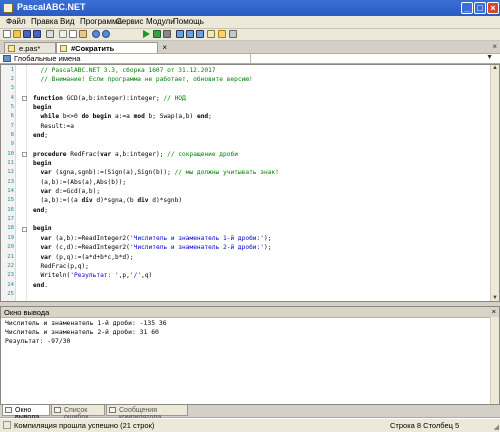 The height and width of the screenshot is (432, 500). What do you see at coordinates (267, 248) in the screenshot?
I see `code-token: );` at bounding box center [267, 248].